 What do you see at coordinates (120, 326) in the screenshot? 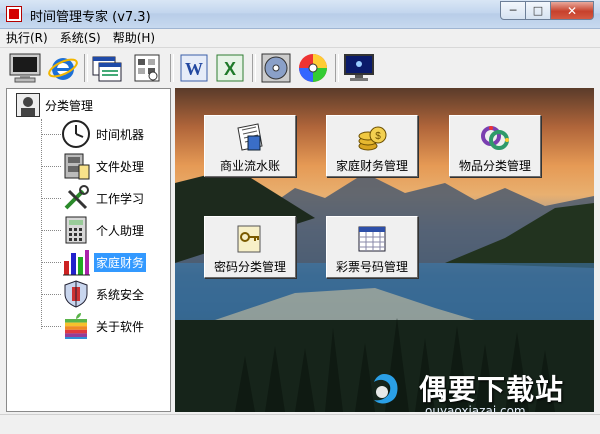
I see `tree-item-label: 关于软件` at bounding box center [120, 326].